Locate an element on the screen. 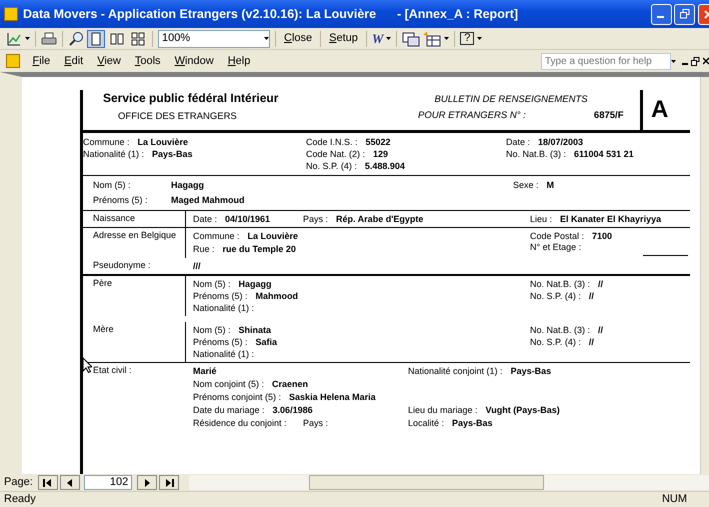  toolbar-button: Setup is located at coordinates (343, 38).